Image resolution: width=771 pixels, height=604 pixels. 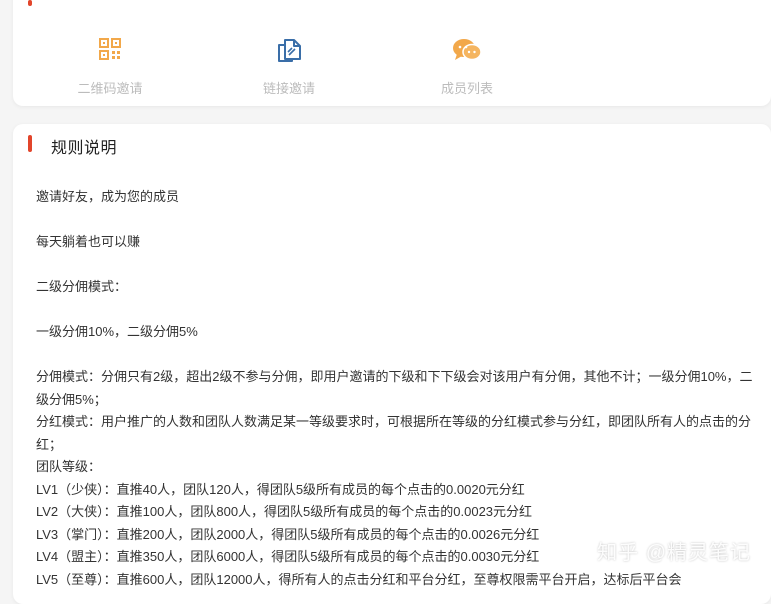 What do you see at coordinates (674, 553) in the screenshot?
I see `watermark: 知乎 @精灵笔记` at bounding box center [674, 553].